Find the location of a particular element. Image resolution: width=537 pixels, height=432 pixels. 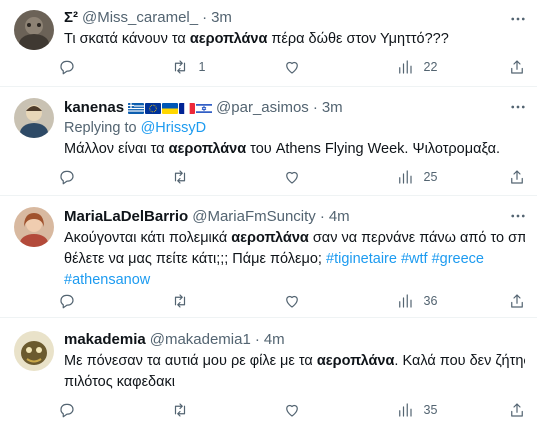

views-button: 36 is located at coordinates (441, 301).